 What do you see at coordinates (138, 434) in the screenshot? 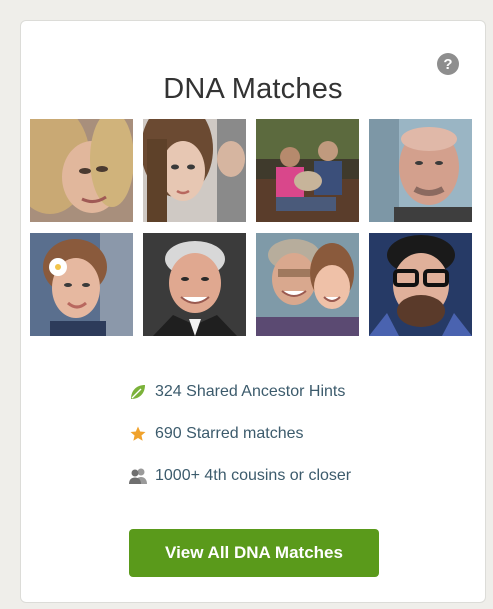
I see `star-icon` at bounding box center [138, 434].